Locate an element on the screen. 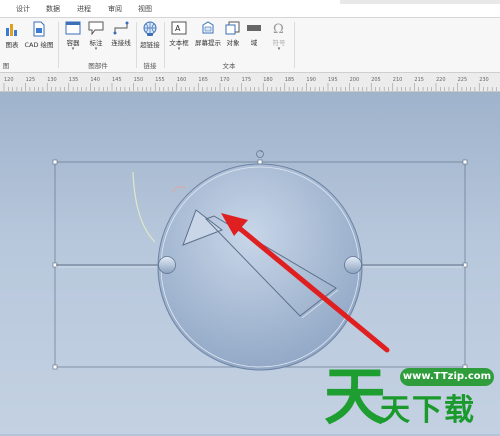 The image size is (500, 436). ruler-tick-label: 160 is located at coordinates (182, 80).